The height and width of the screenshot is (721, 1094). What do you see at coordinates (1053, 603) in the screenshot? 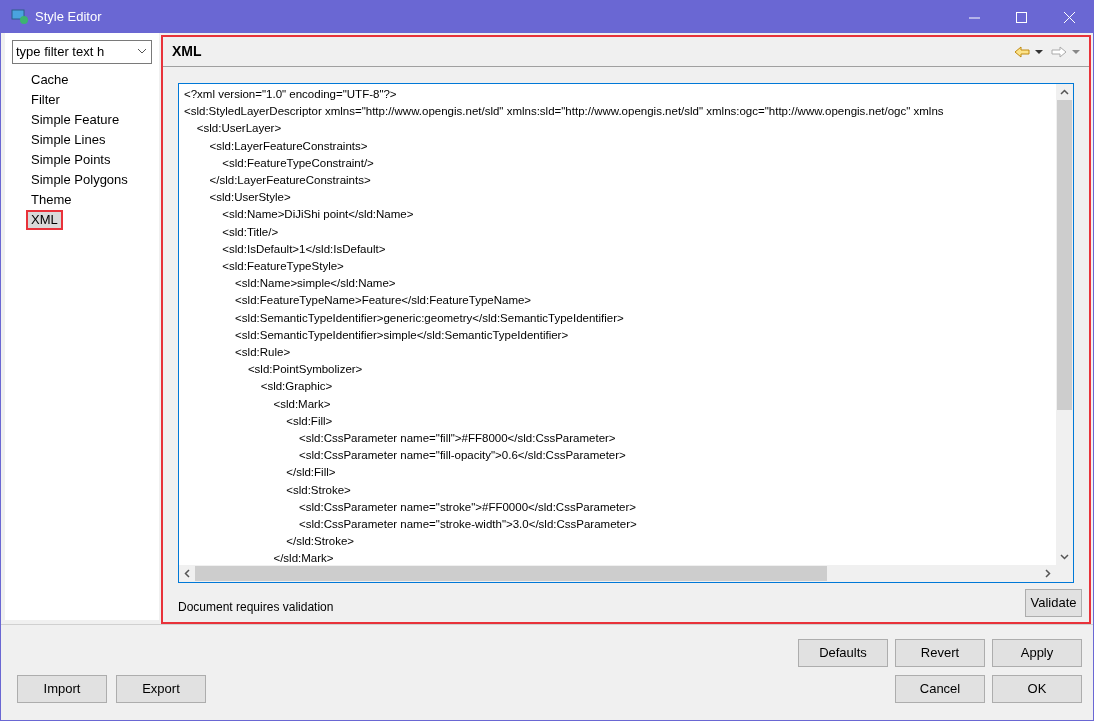
I see `dialog-button: Validate` at bounding box center [1053, 603].